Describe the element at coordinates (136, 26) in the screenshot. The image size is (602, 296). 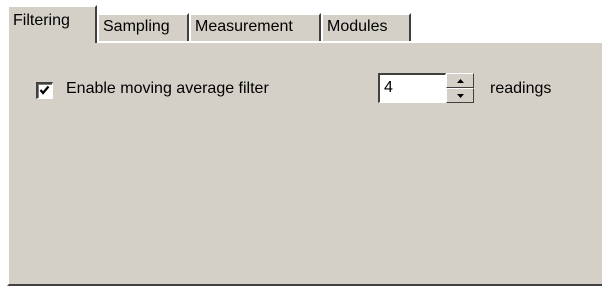
I see `tab-sampling-label: Sampling` at that location.